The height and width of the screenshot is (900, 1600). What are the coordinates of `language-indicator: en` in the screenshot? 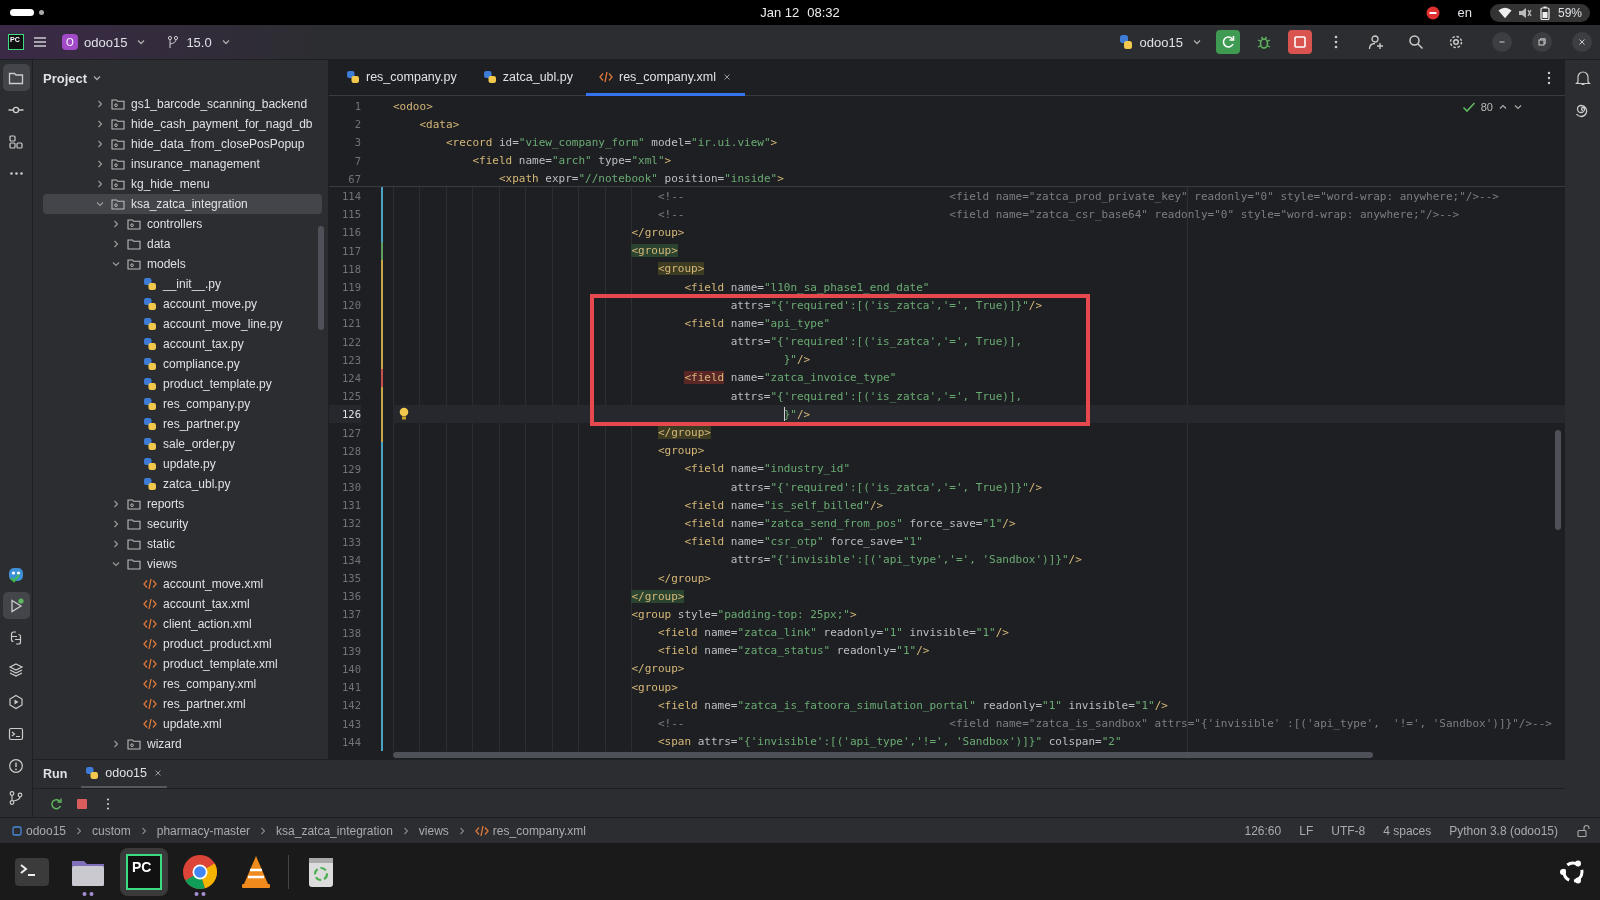 It's located at (1464, 12).